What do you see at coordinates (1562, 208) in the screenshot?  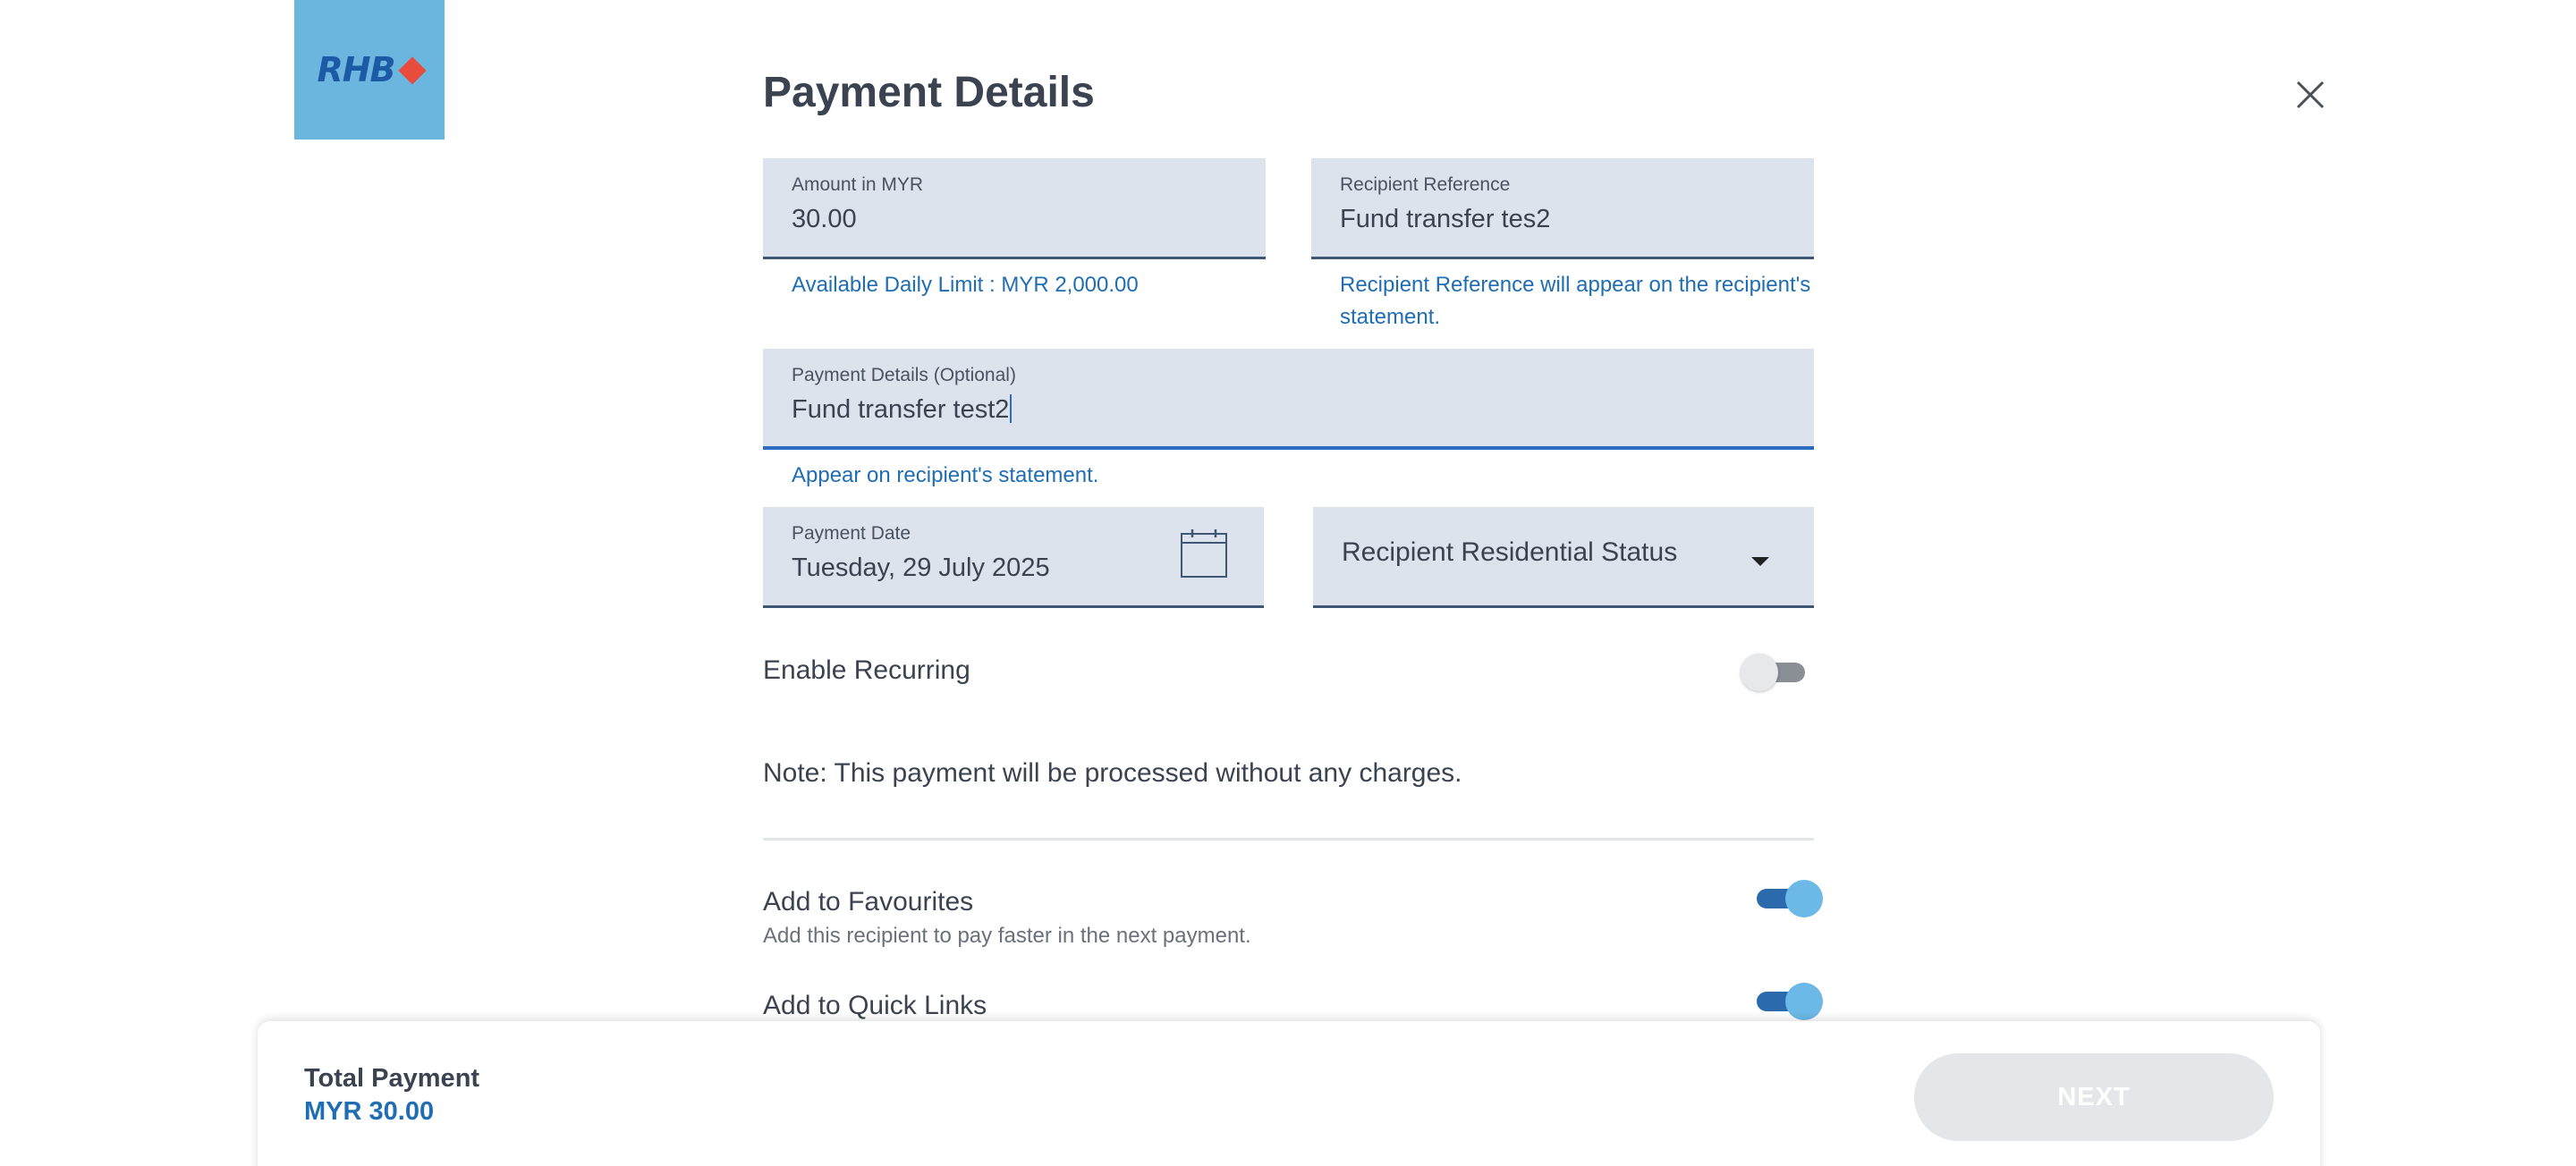 I see `recipient-reference-field: Recipient Reference Fund transfer tes2` at bounding box center [1562, 208].